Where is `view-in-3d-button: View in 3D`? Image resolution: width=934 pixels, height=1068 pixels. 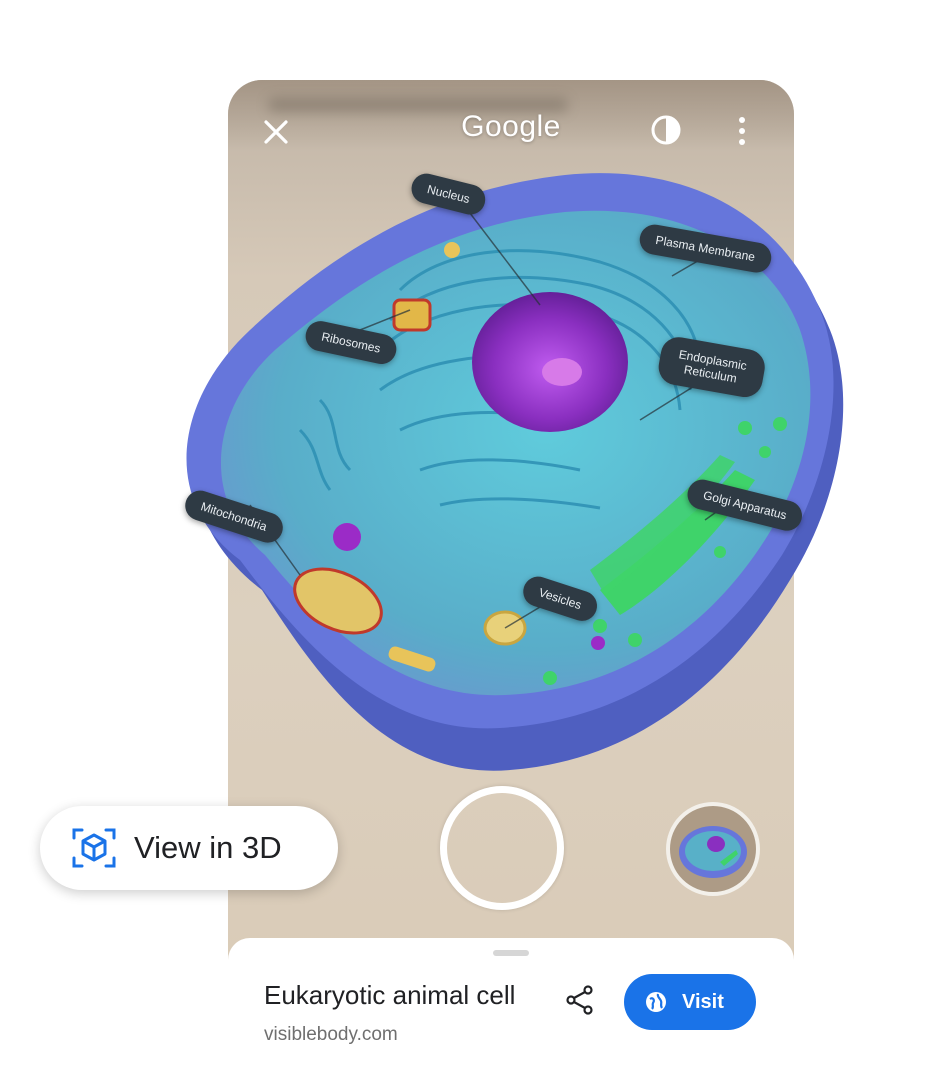 view-in-3d-button: View in 3D is located at coordinates (189, 848).